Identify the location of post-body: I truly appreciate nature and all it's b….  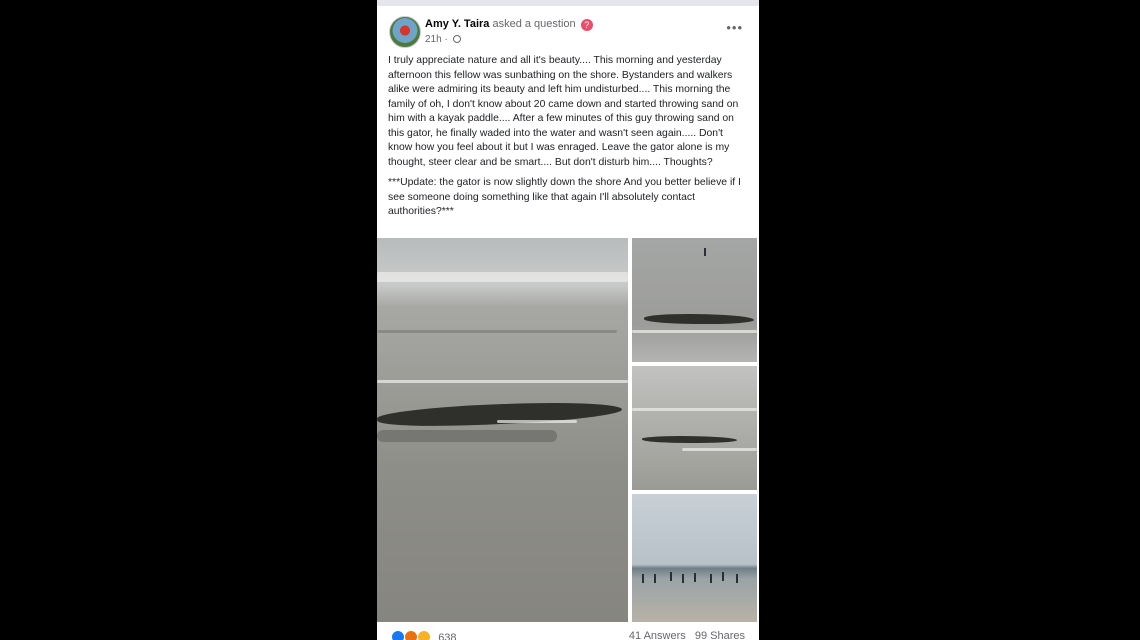
(568, 140).